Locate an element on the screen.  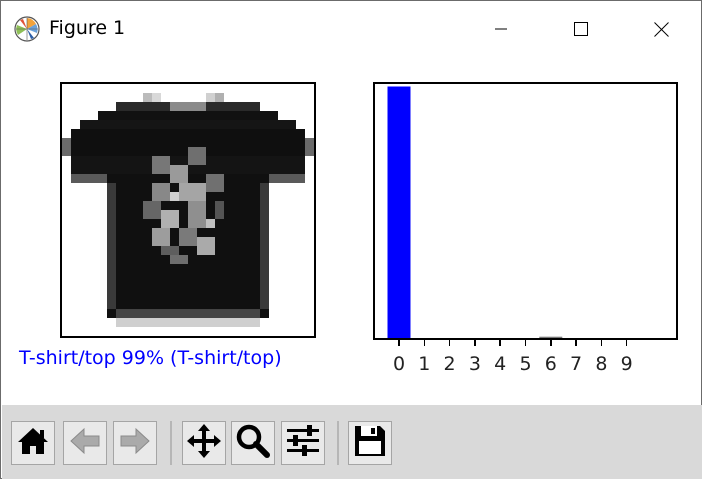
floppy-disk-icon is located at coordinates (370, 443).